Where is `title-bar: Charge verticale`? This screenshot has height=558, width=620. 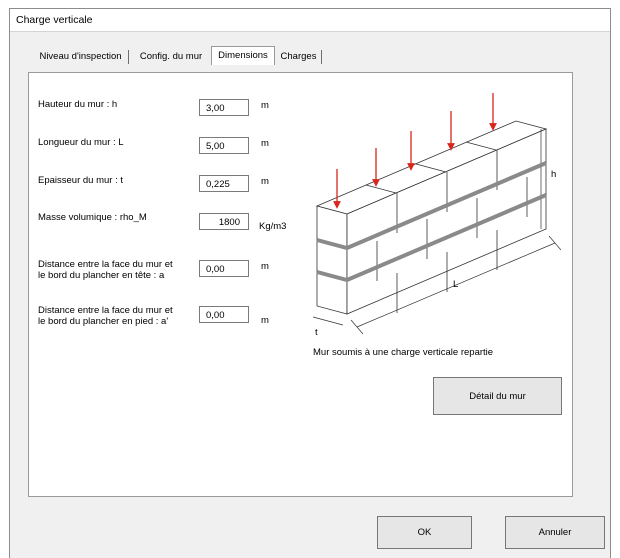
title-bar: Charge verticale is located at coordinates (310, 20).